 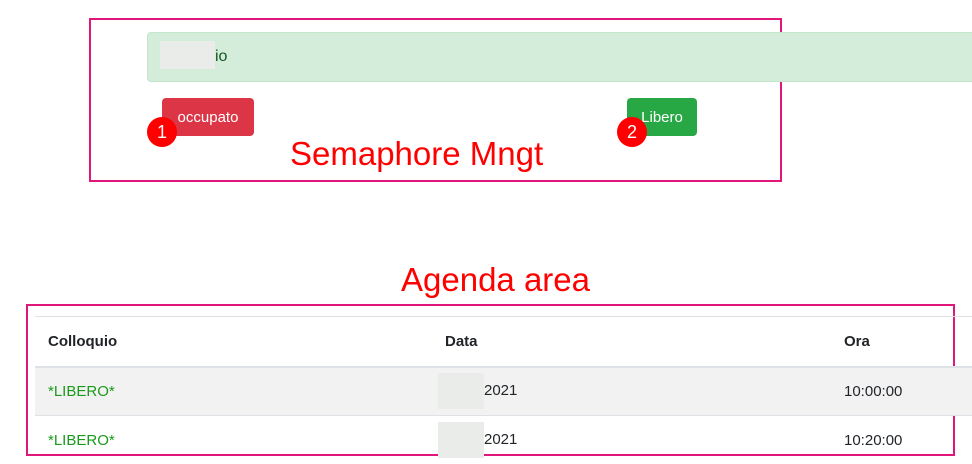 I want to click on column-header-colloquio: Colloquio, so click(x=233, y=342).